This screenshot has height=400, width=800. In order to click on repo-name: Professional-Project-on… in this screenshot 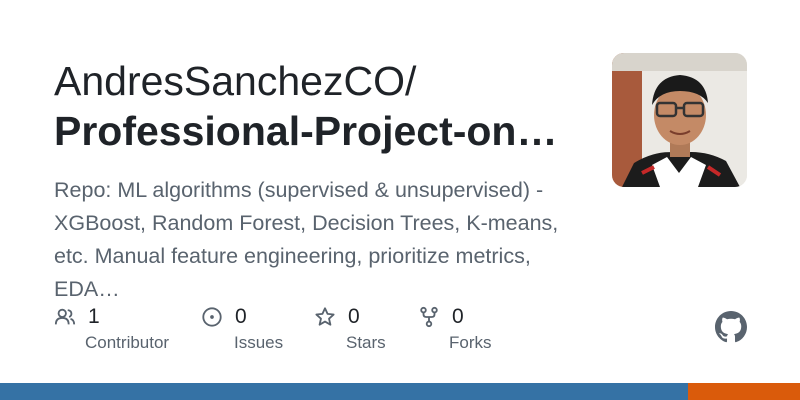, I will do `click(305, 131)`.